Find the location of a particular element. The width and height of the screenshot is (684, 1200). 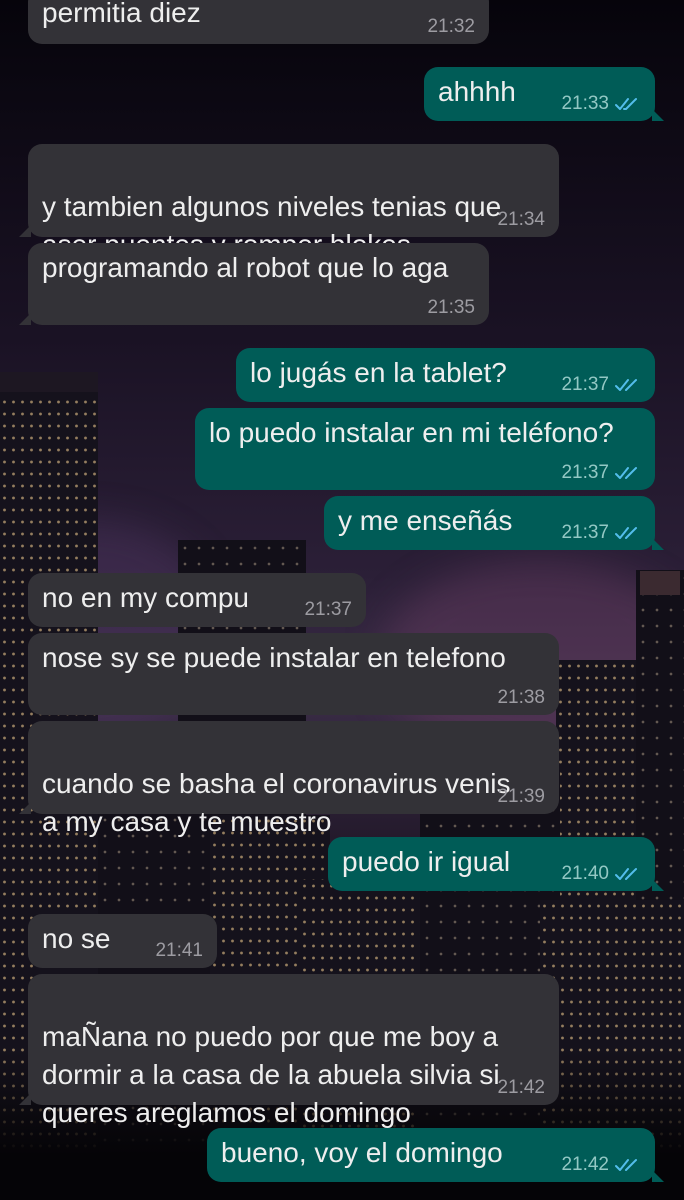

message-outgoing: y me enseñás 21:37 is located at coordinates (494, 523).